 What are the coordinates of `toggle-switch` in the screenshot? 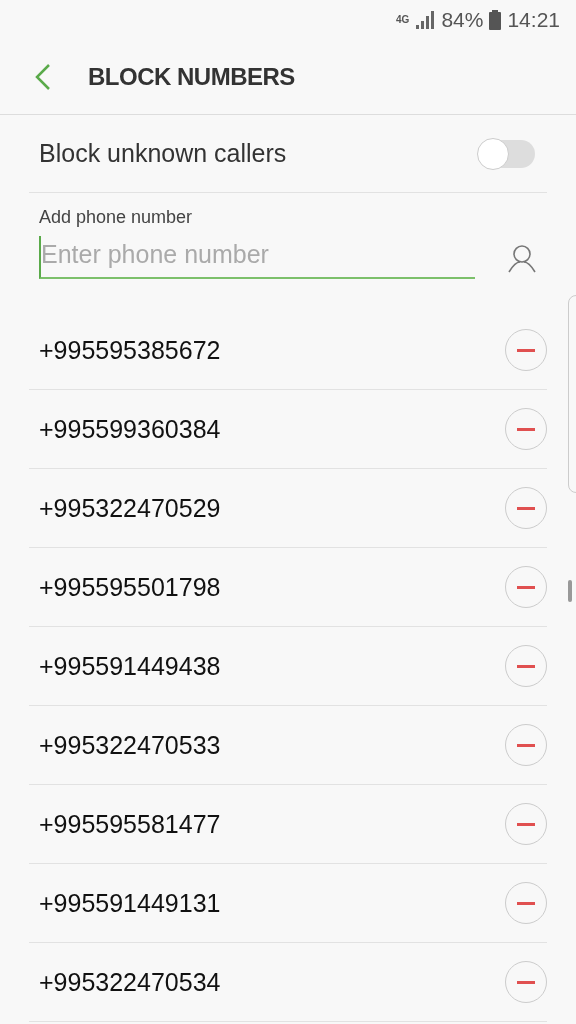 It's located at (507, 153).